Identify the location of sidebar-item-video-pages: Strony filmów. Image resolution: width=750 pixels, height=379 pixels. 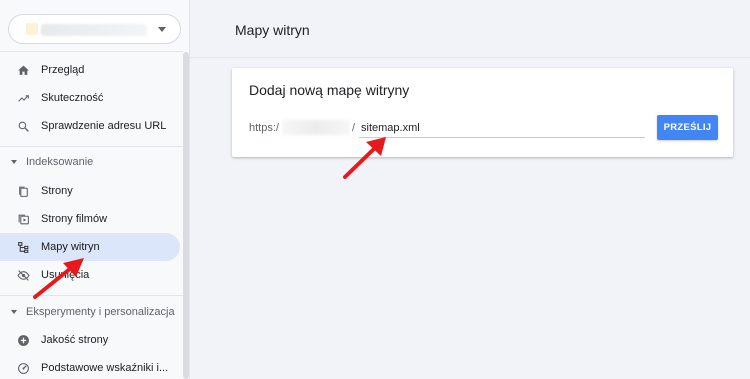
(90, 219).